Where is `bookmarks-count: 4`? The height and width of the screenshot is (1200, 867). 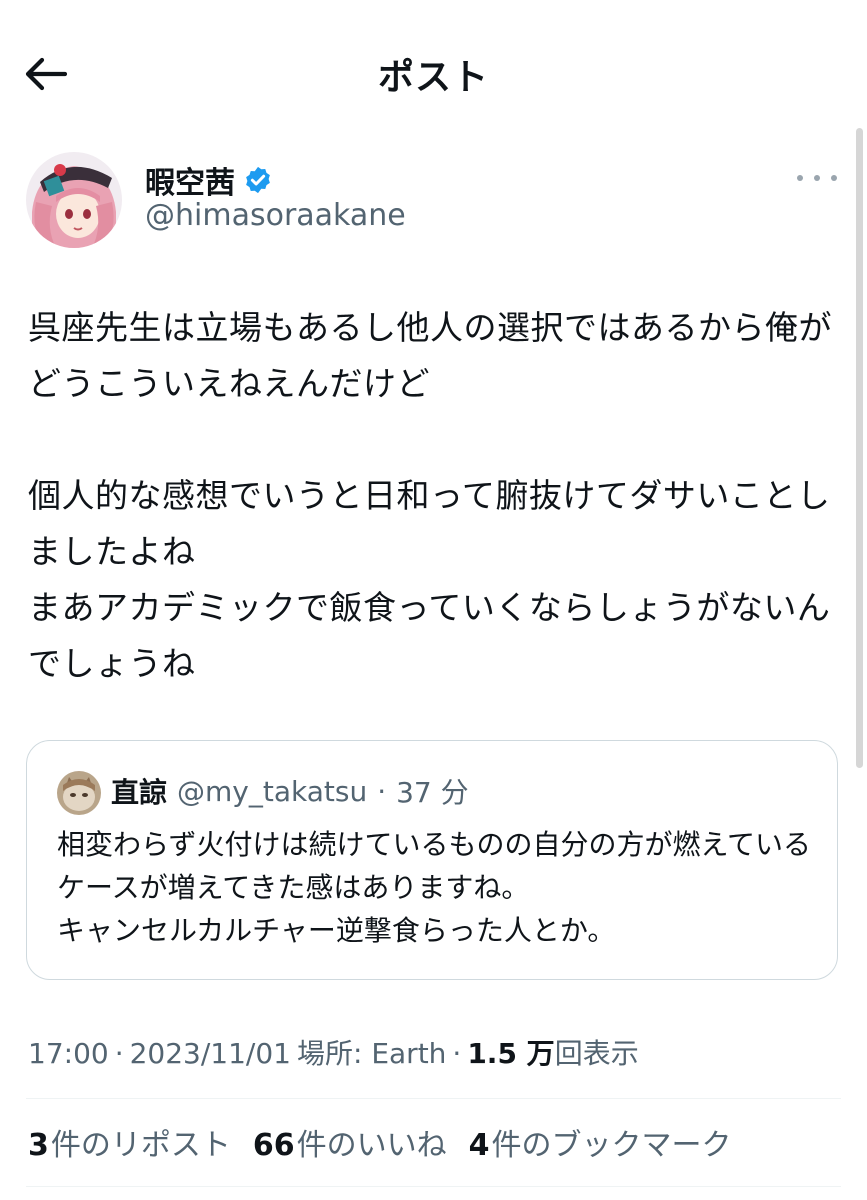
bookmarks-count: 4 is located at coordinates (479, 1145).